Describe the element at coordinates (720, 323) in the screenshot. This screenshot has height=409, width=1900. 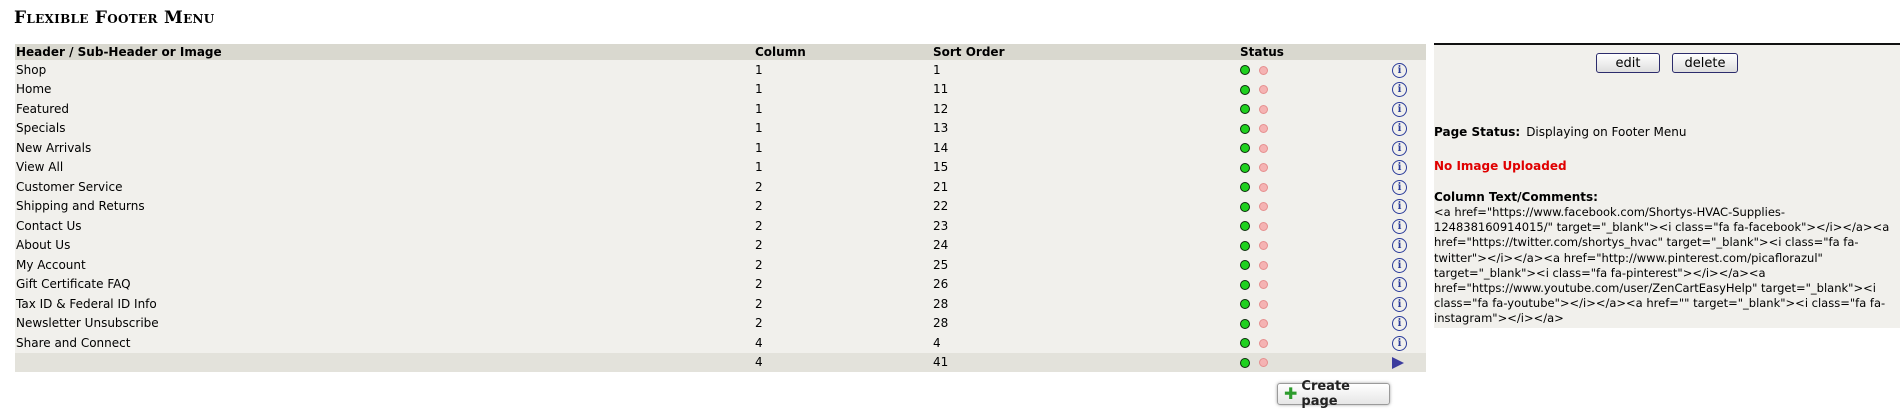
I see `table-row: Newsletter Unsubscribe 2 28 i` at that location.